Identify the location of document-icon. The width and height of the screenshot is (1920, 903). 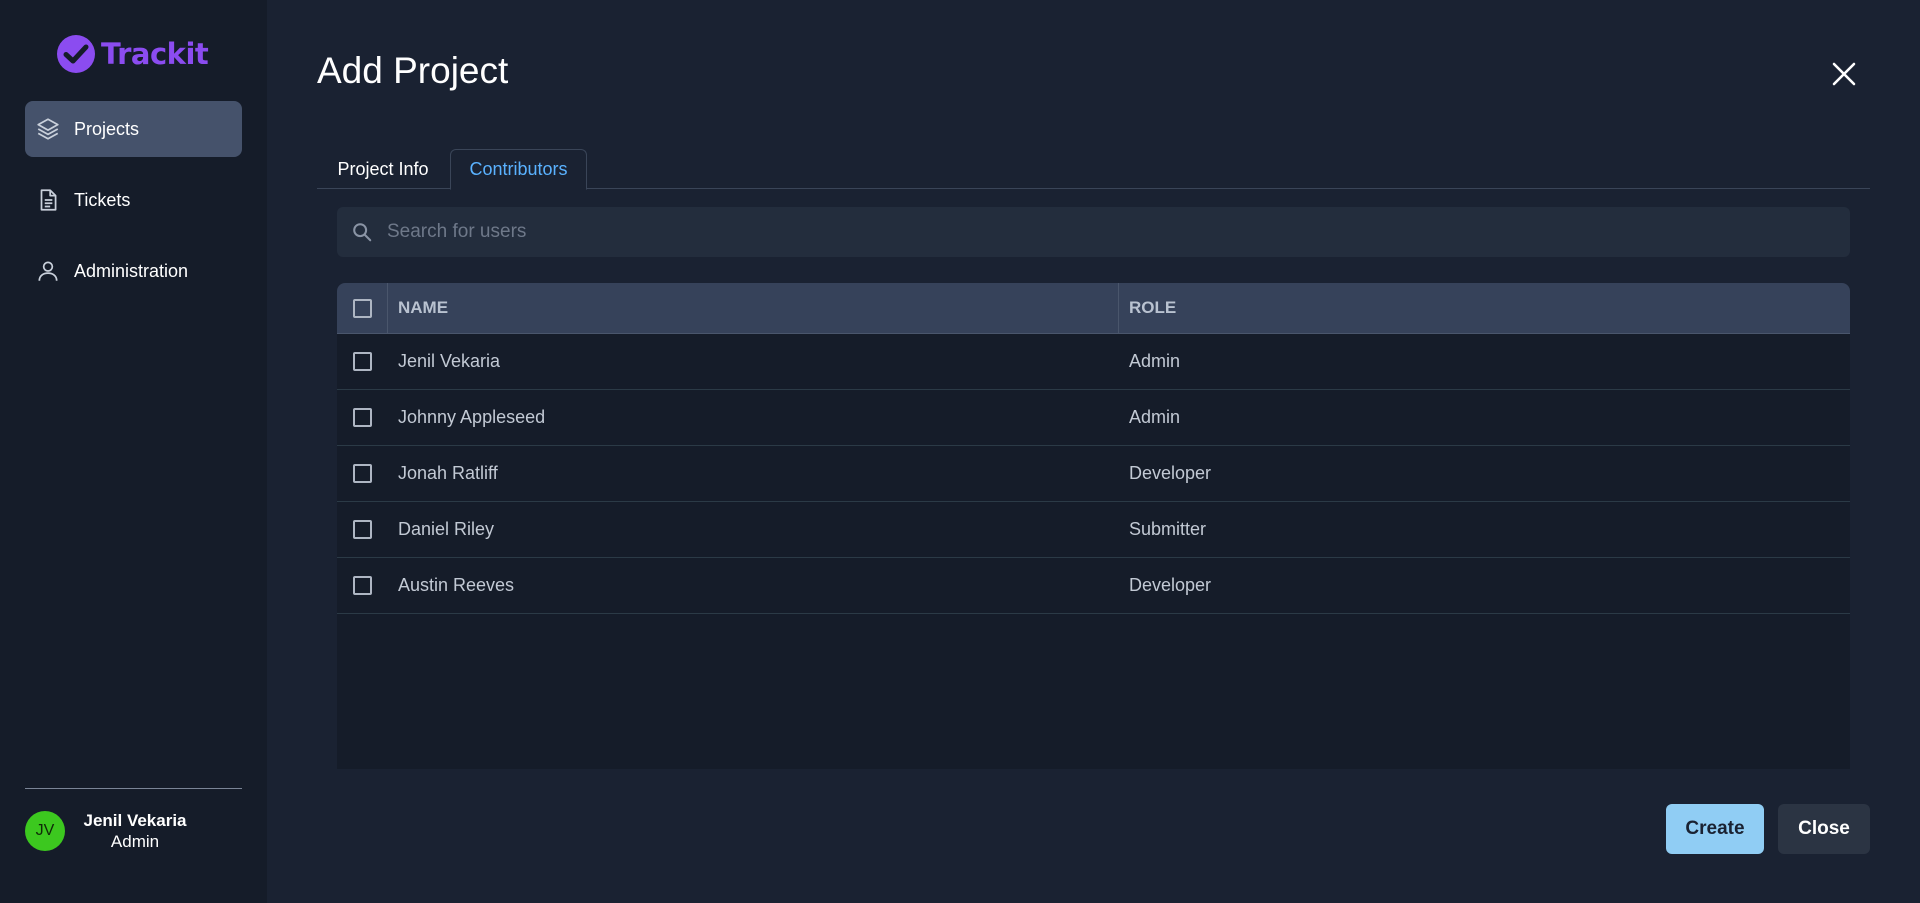
(48, 200).